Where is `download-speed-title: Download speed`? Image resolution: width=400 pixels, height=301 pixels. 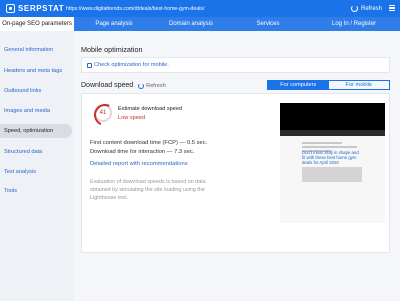
download-speed-title: Download speed is located at coordinates (107, 85).